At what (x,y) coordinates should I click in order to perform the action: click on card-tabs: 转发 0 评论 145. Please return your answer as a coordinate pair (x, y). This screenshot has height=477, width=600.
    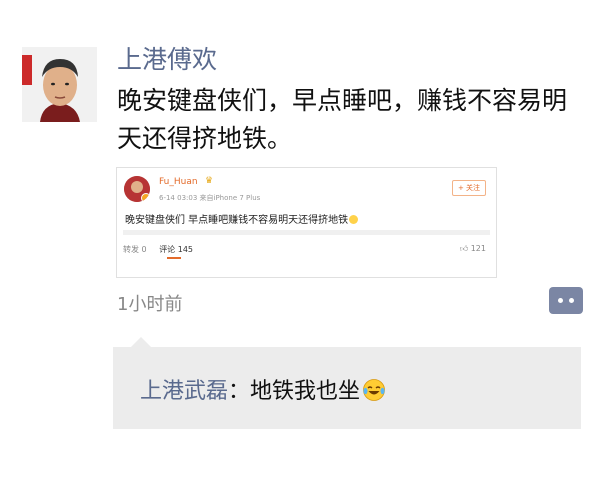
    Looking at the image, I should click on (163, 249).